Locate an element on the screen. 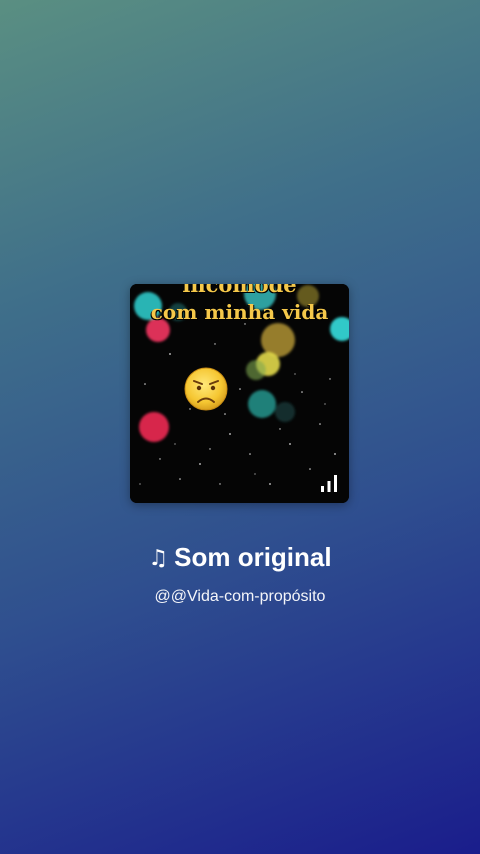  sound-title: ♫ Som original is located at coordinates (240, 558).